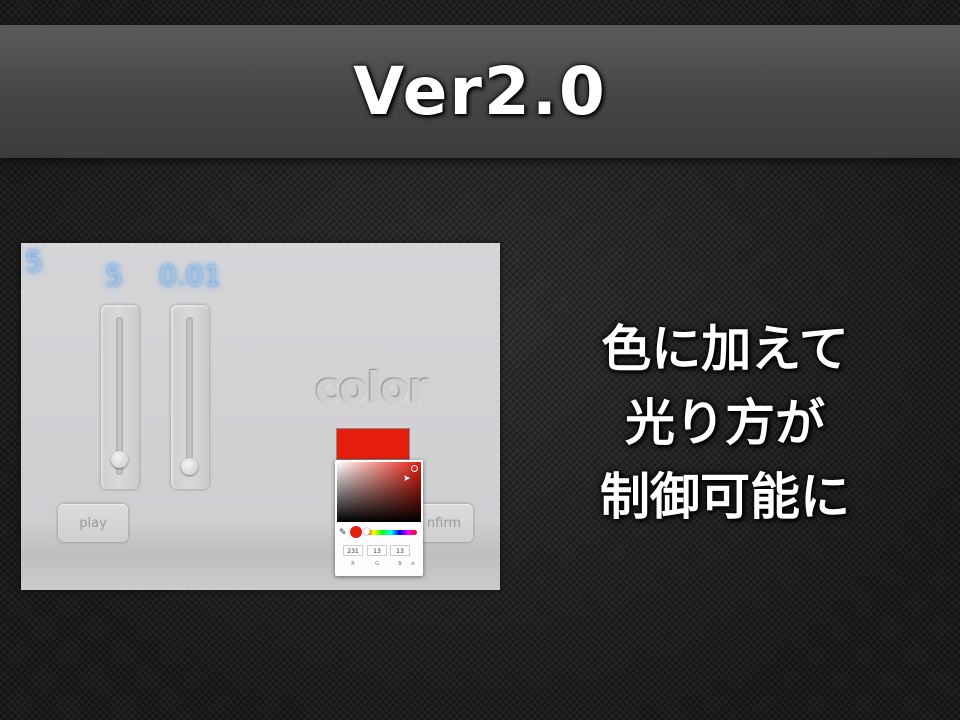  What do you see at coordinates (93, 523) in the screenshot?
I see `play-button: play` at bounding box center [93, 523].